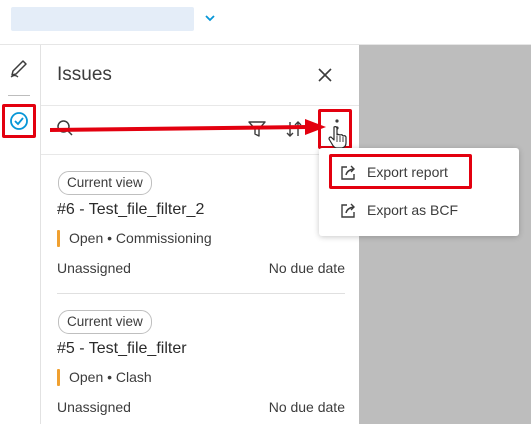 The height and width of the screenshot is (440, 531). Describe the element at coordinates (140, 238) in the screenshot. I see `issue-status: Open • Commissioning` at that location.